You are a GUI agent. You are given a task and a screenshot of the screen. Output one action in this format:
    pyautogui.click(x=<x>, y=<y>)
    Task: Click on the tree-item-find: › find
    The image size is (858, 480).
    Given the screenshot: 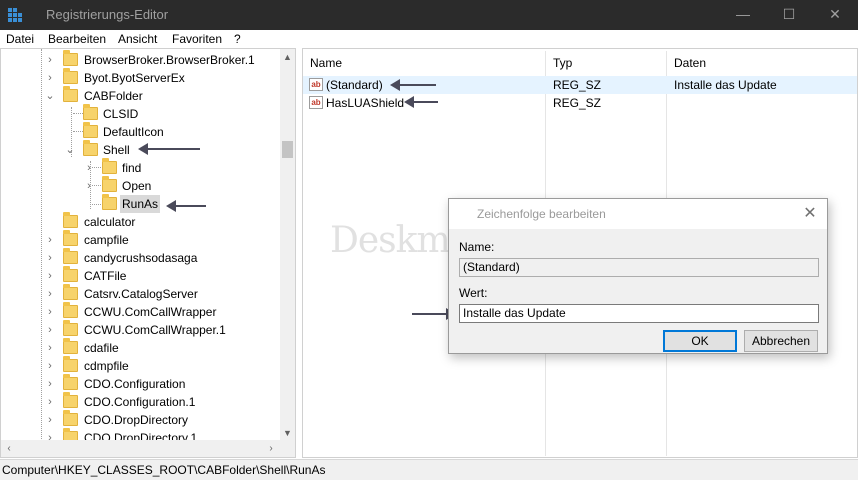 What is the action you would take?
    pyautogui.click(x=141, y=167)
    